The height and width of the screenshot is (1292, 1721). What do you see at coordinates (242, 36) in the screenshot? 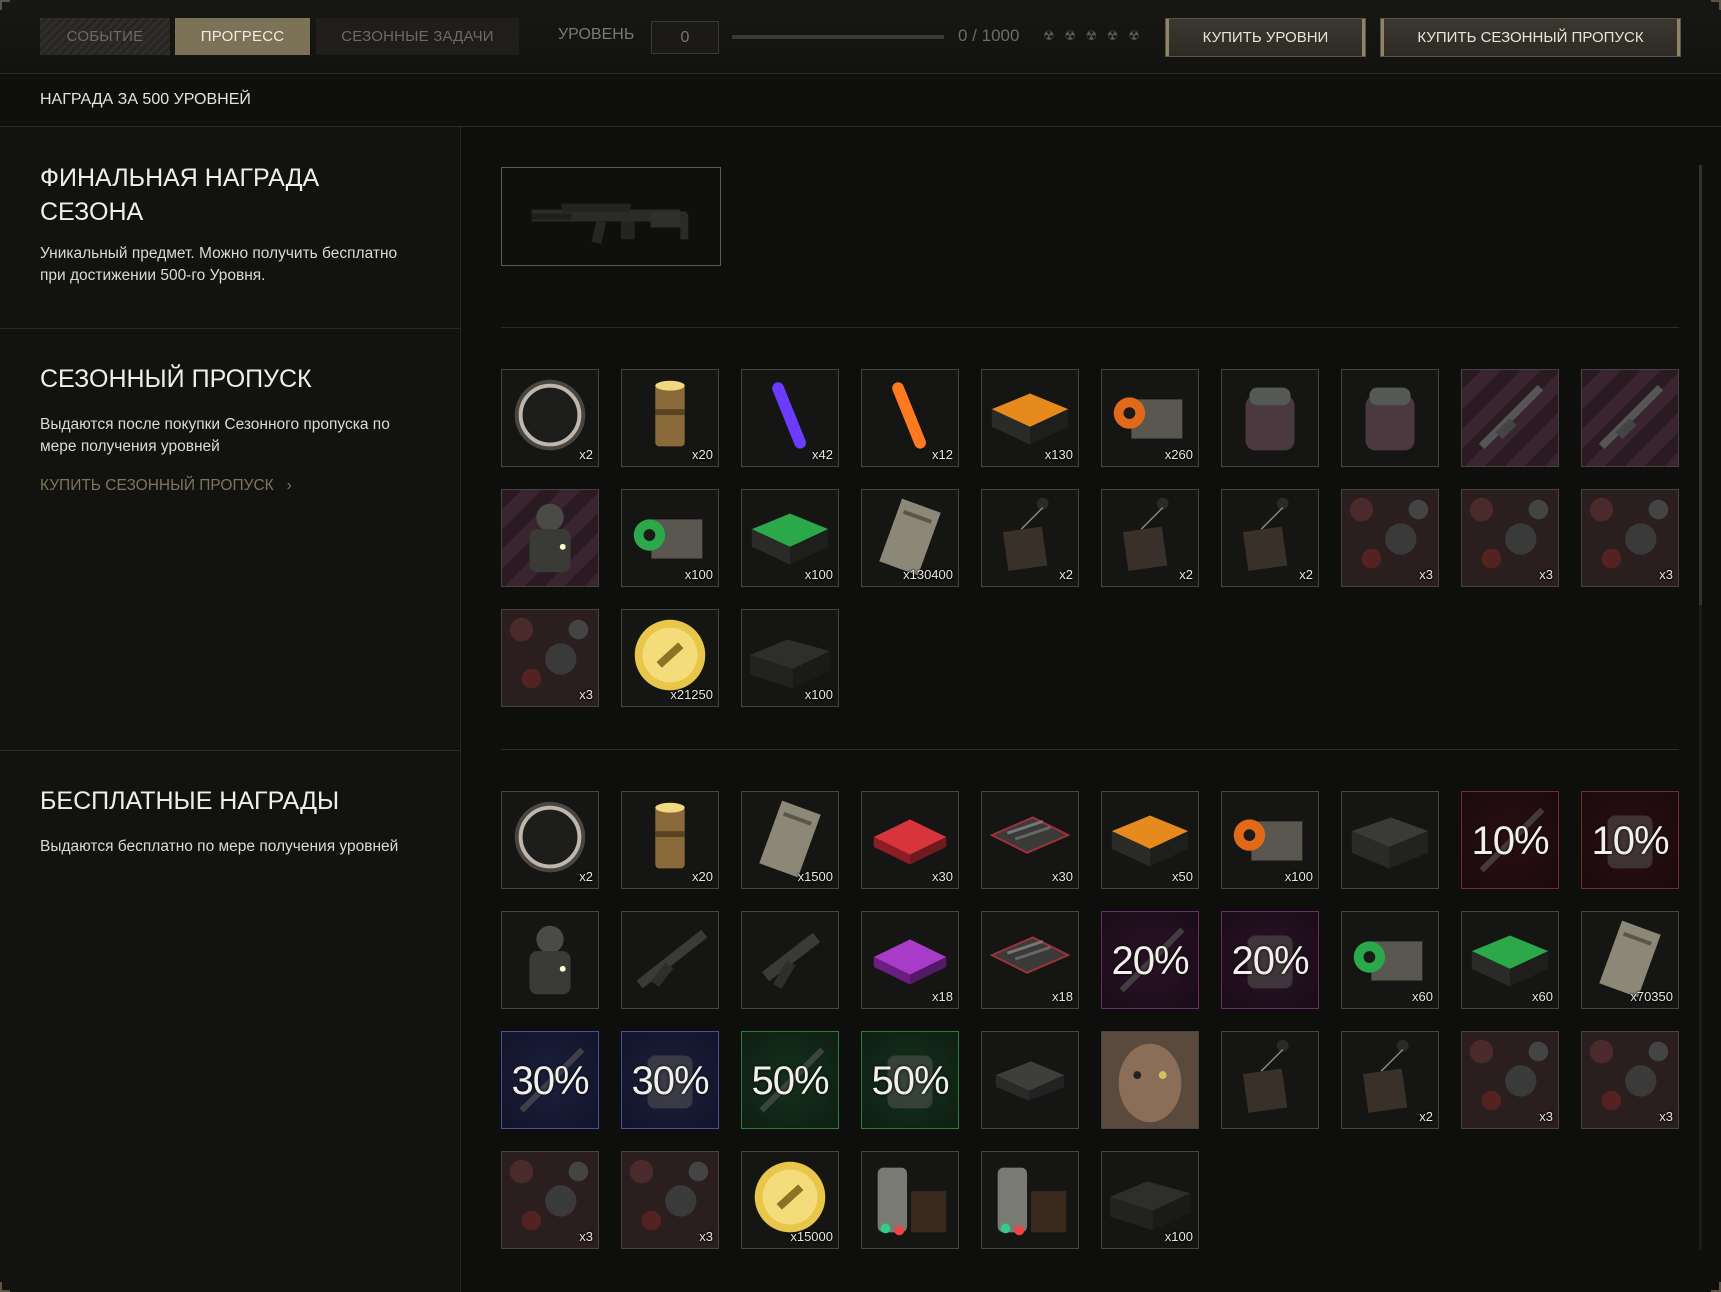
I see `tab-progress: Прогресс` at bounding box center [242, 36].